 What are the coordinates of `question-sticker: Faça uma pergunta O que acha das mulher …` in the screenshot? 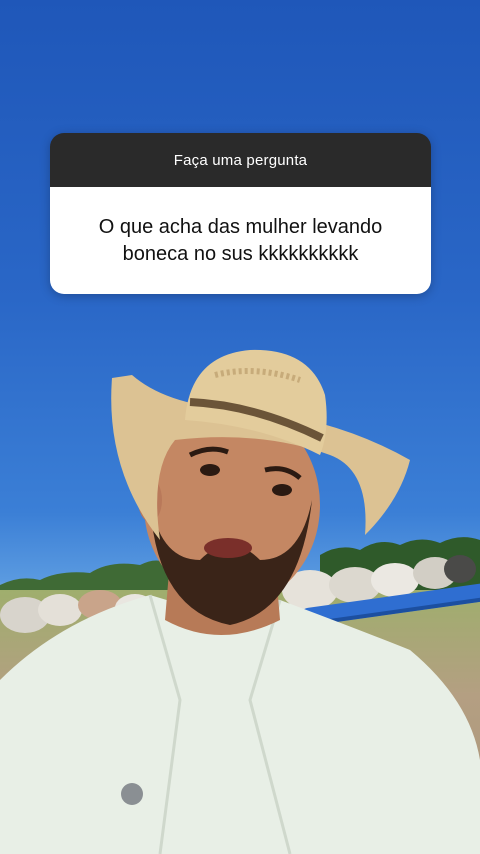 It's located at (240, 213).